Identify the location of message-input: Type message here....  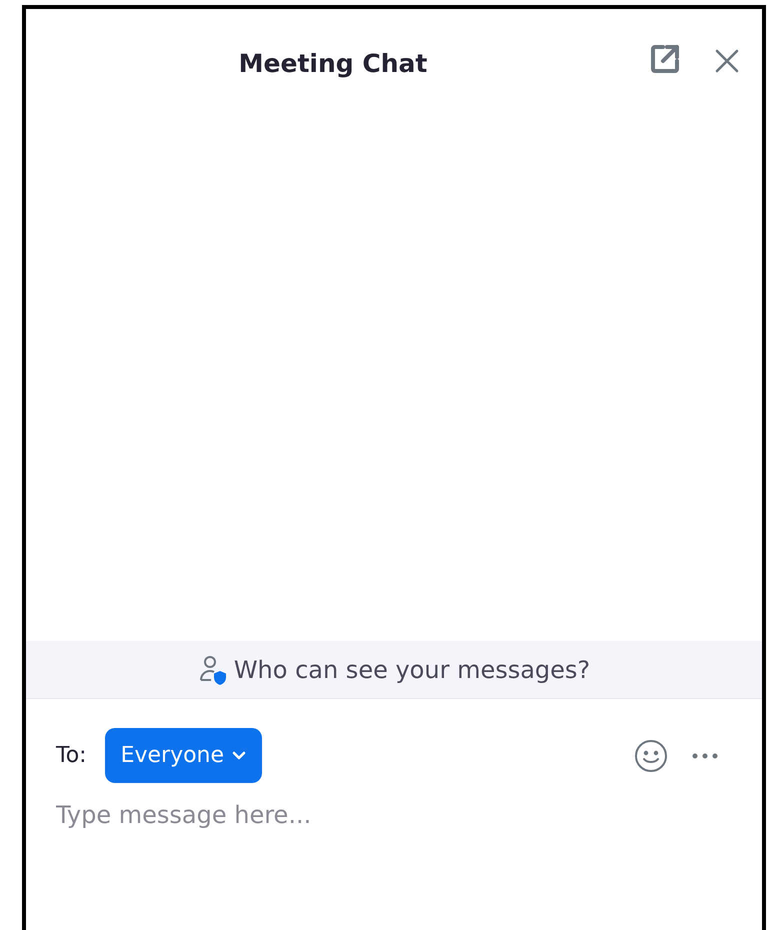
(394, 815).